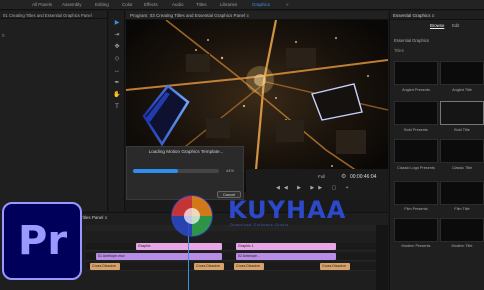 The height and width of the screenshot is (290, 484). Describe the element at coordinates (42, 4) in the screenshot. I see `workspace-tab-all-panels: All Panels` at that location.